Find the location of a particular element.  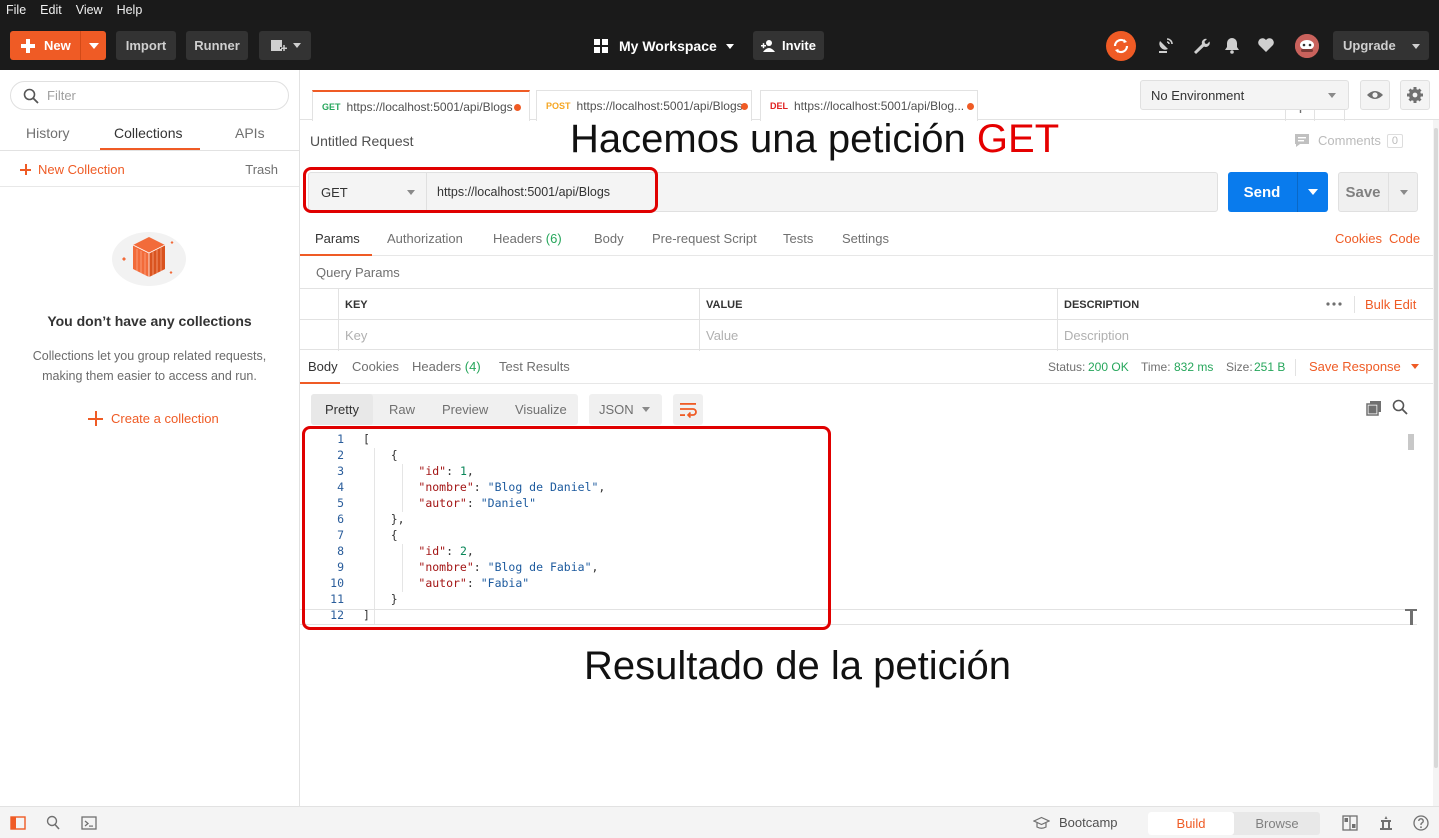

environment-quick-look-button is located at coordinates (1375, 95).